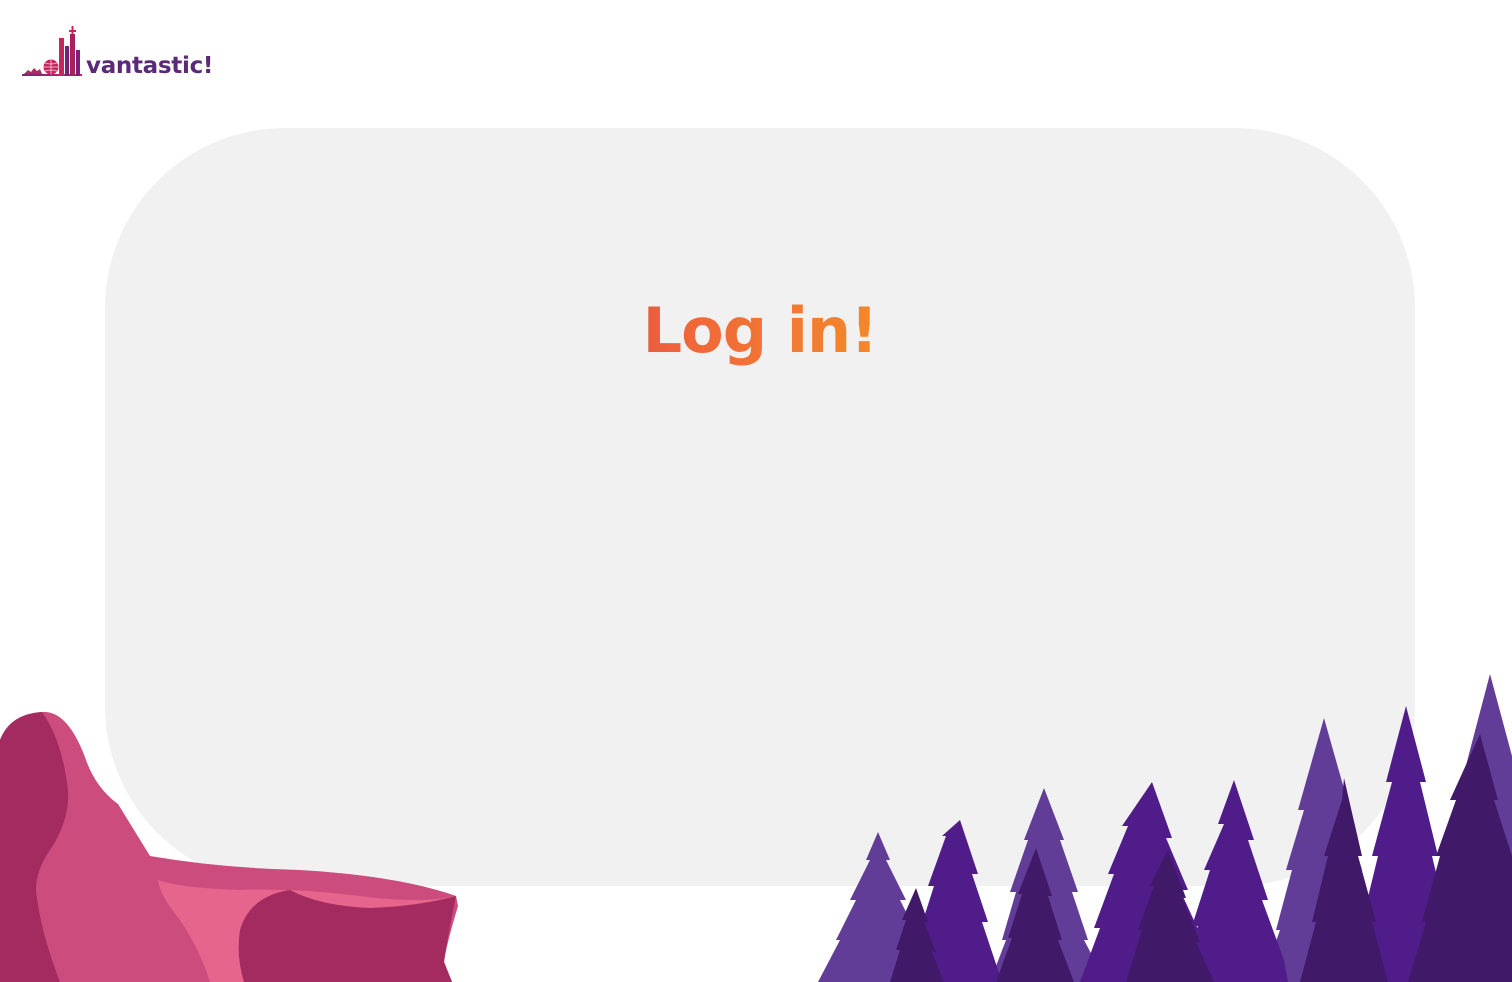  What do you see at coordinates (1165, 828) in the screenshot?
I see `purple-pine-forest-illustration` at bounding box center [1165, 828].